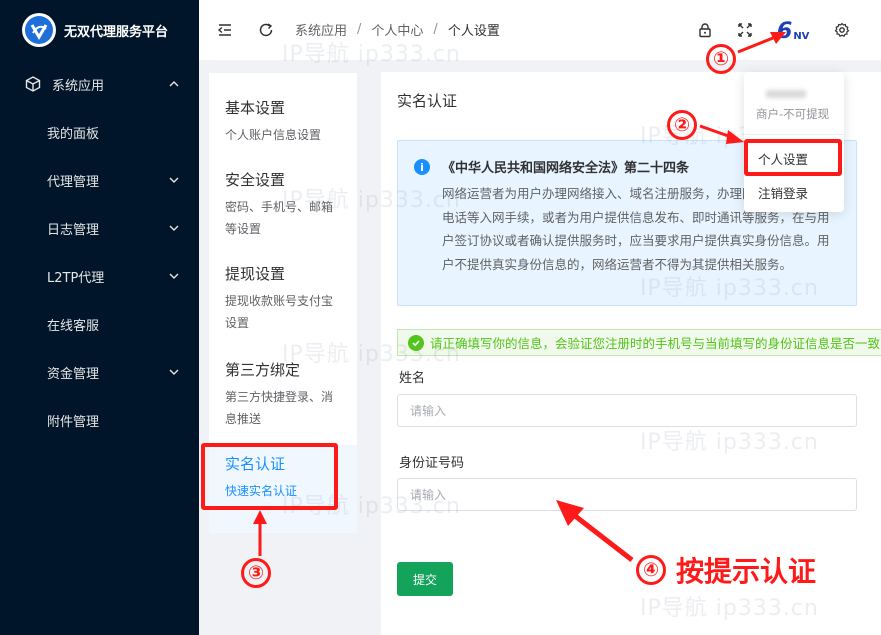 Image resolution: width=881 pixels, height=635 pixels. I want to click on user-dropdown: 商户-不可提现 个人设置 注销登录, so click(794, 142).